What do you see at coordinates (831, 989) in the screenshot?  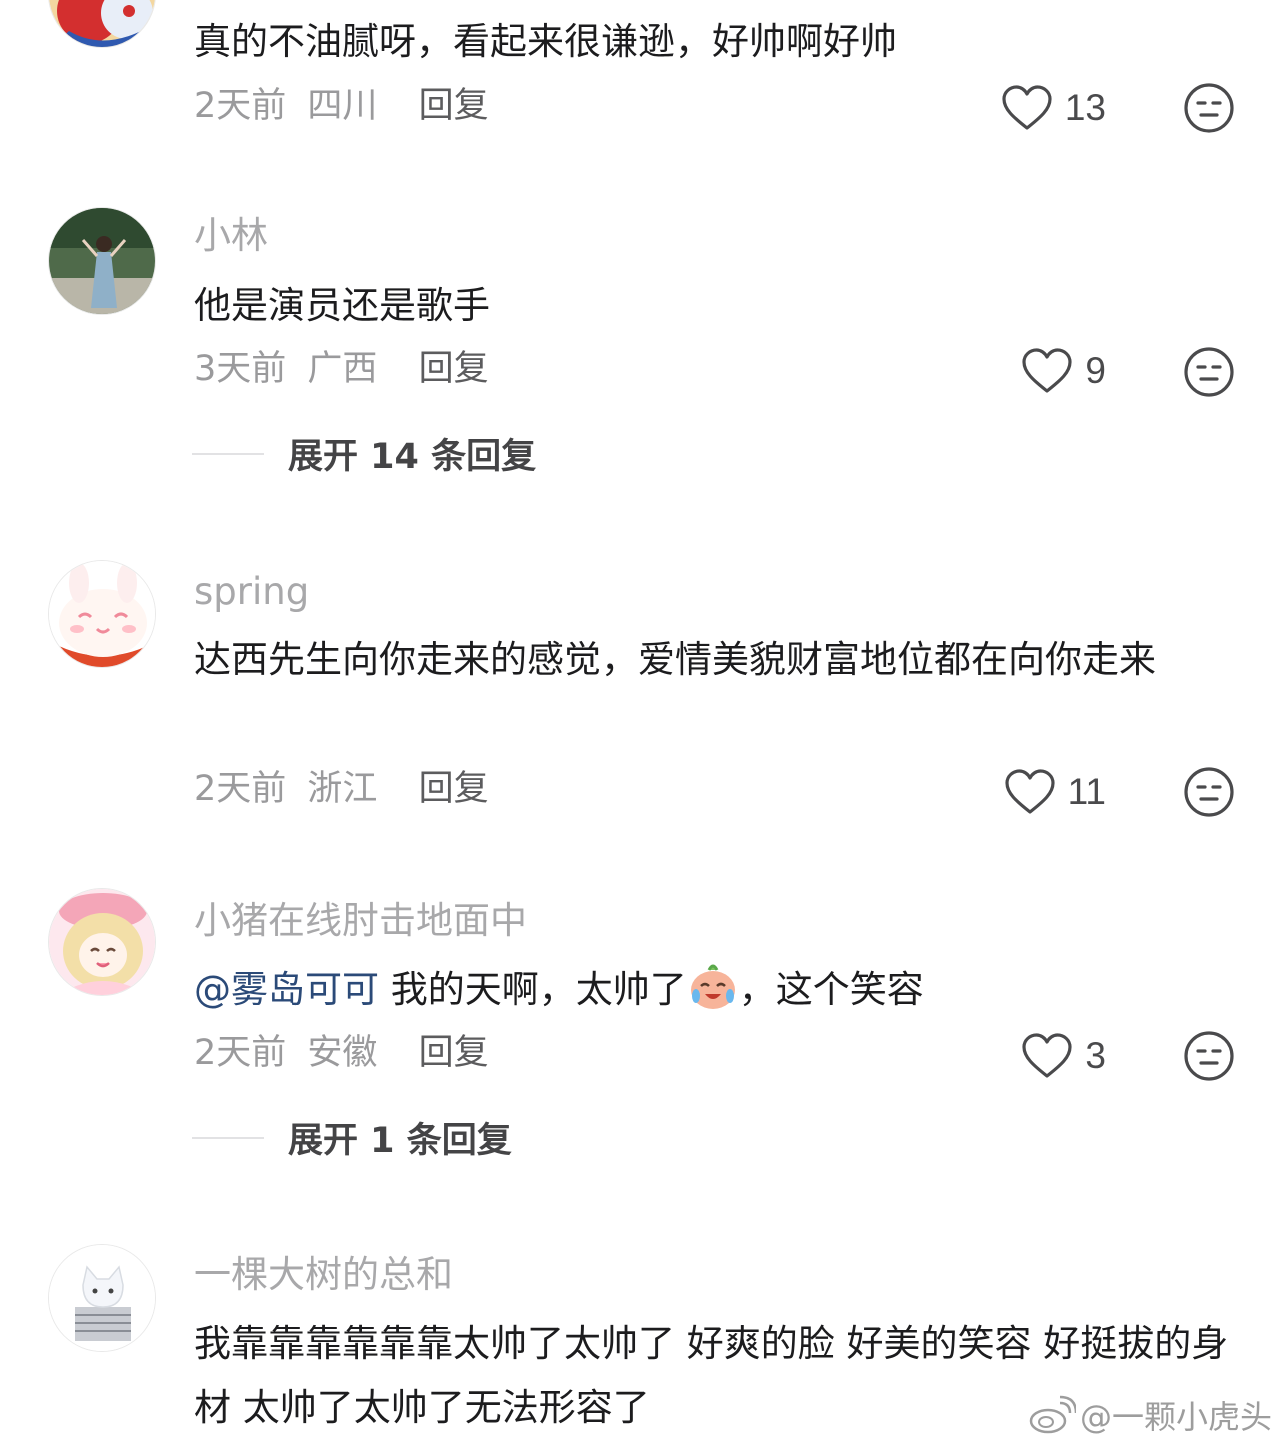 I see `comment-text-part: ，这个笑容` at bounding box center [831, 989].